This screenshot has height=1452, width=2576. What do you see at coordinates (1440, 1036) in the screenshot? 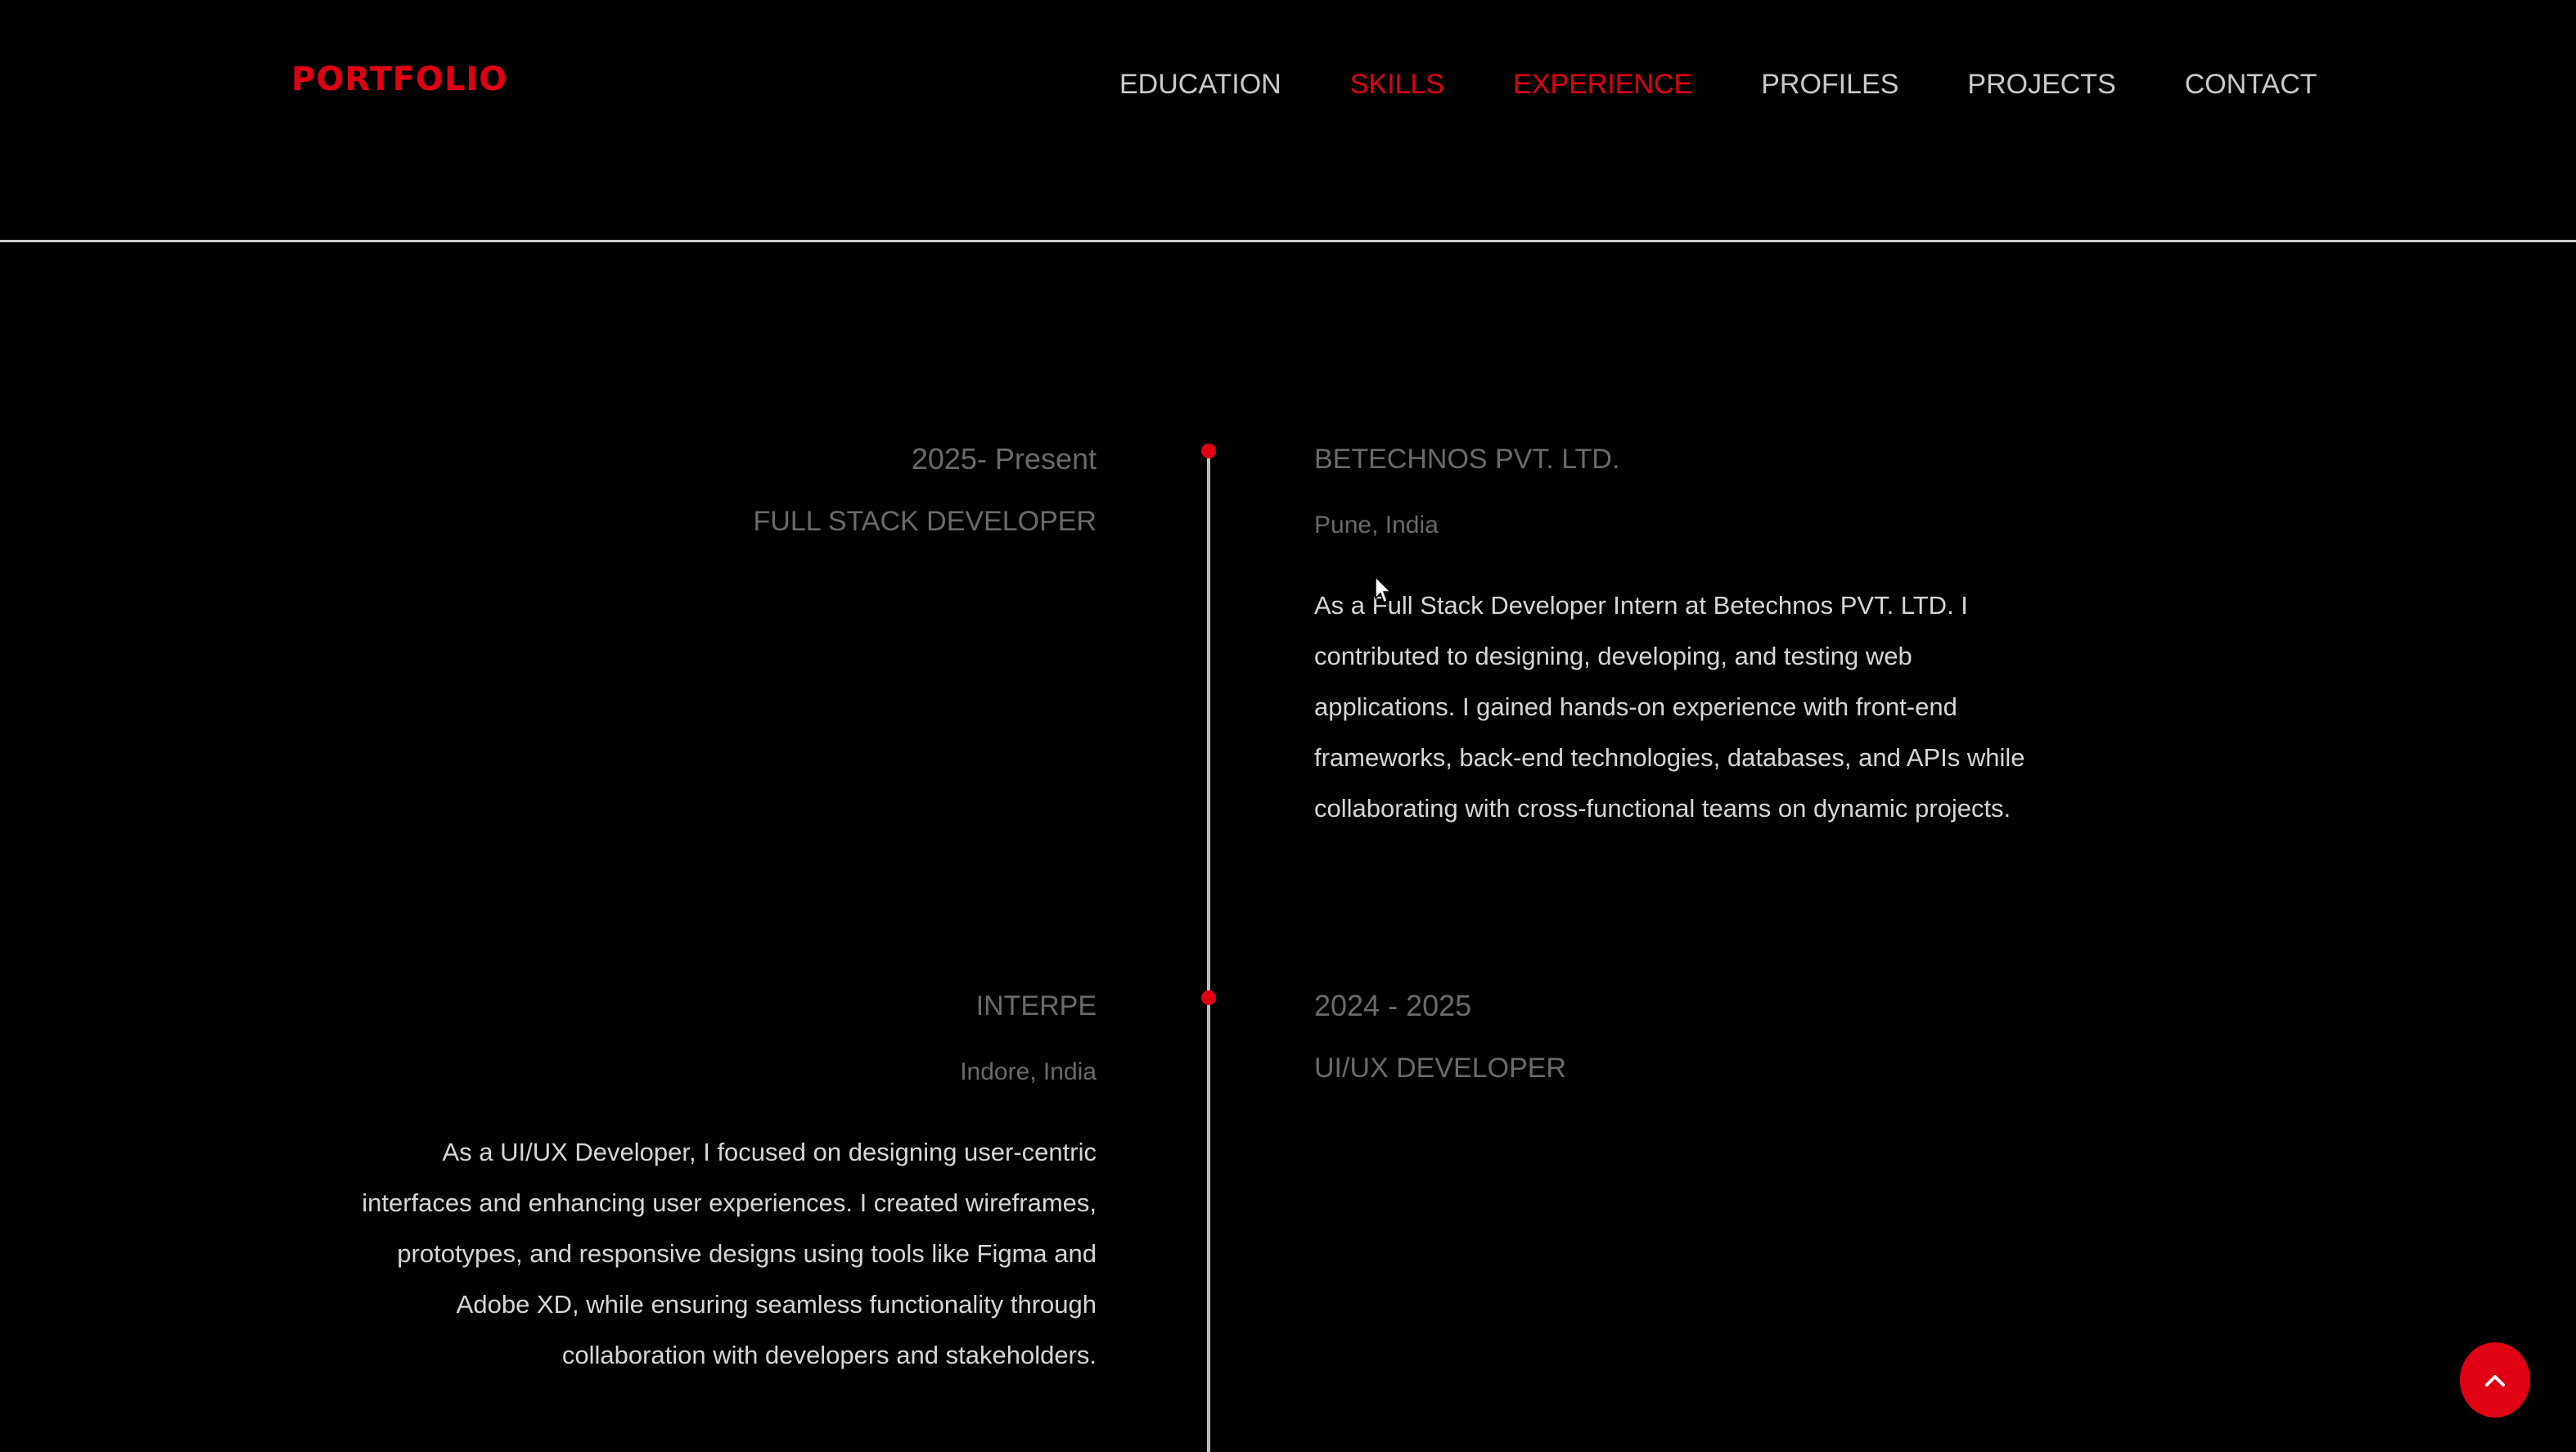
I see `experience-entry-2-meta: 2024 - 2025 UI/UX DEVELOPER` at bounding box center [1440, 1036].